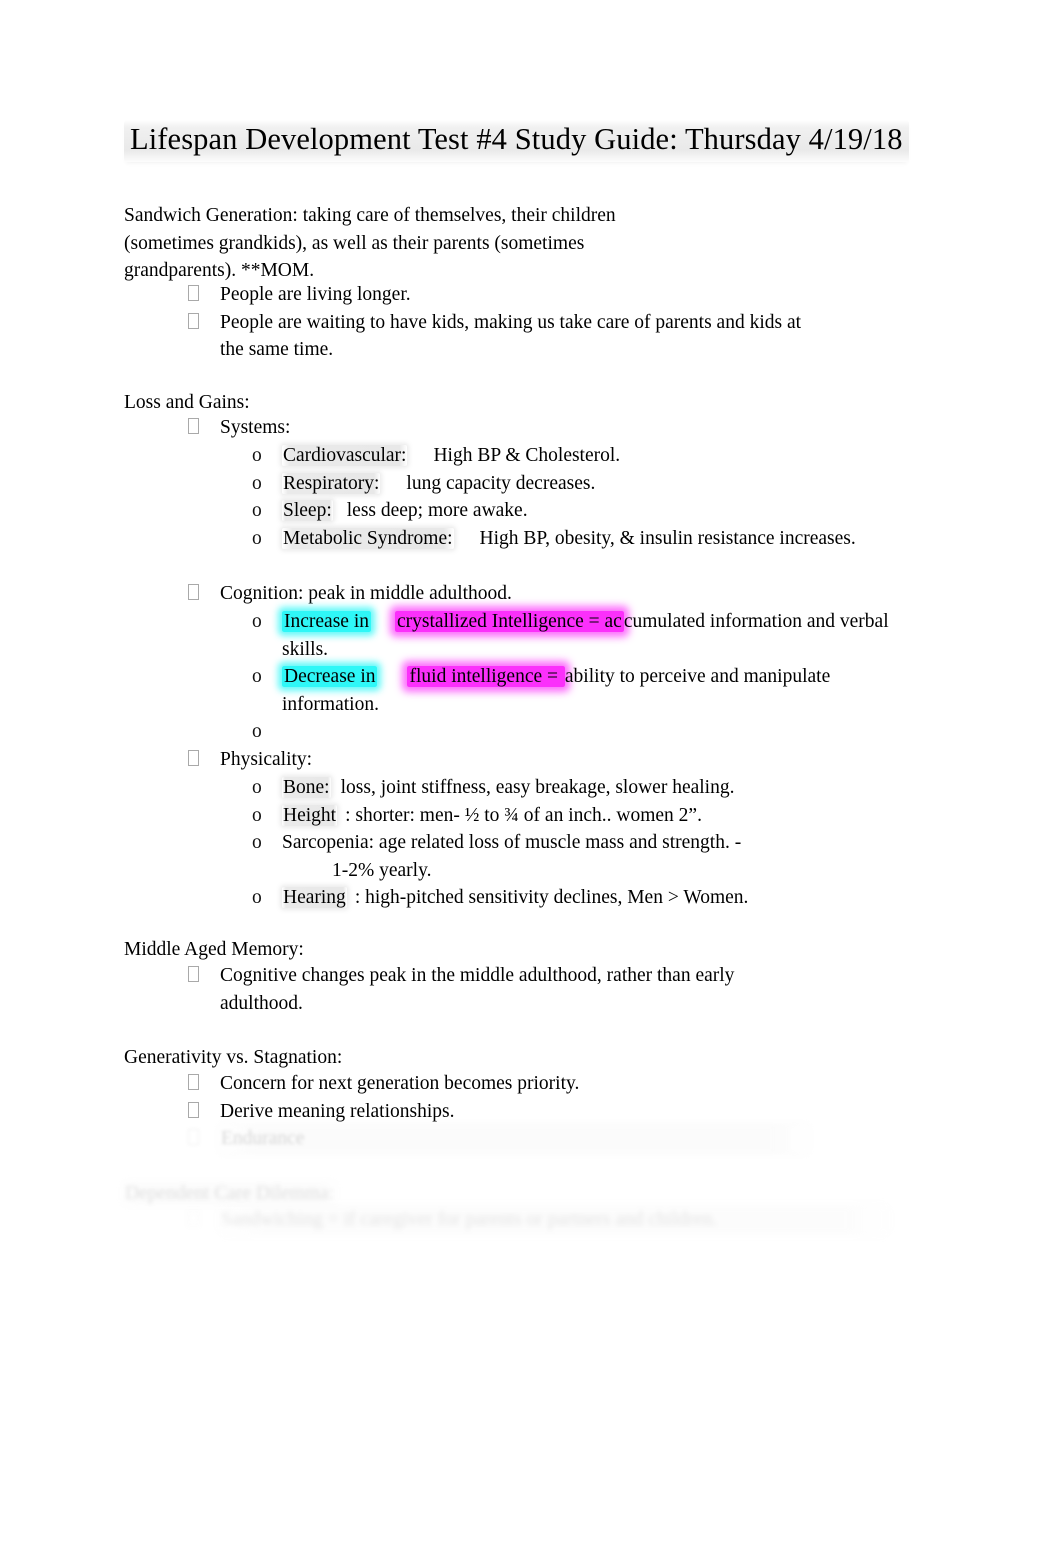 The width and height of the screenshot is (1062, 1561). Describe the element at coordinates (562, 511) in the screenshot. I see `list-item: o Sleep: less deep; more awake.` at that location.